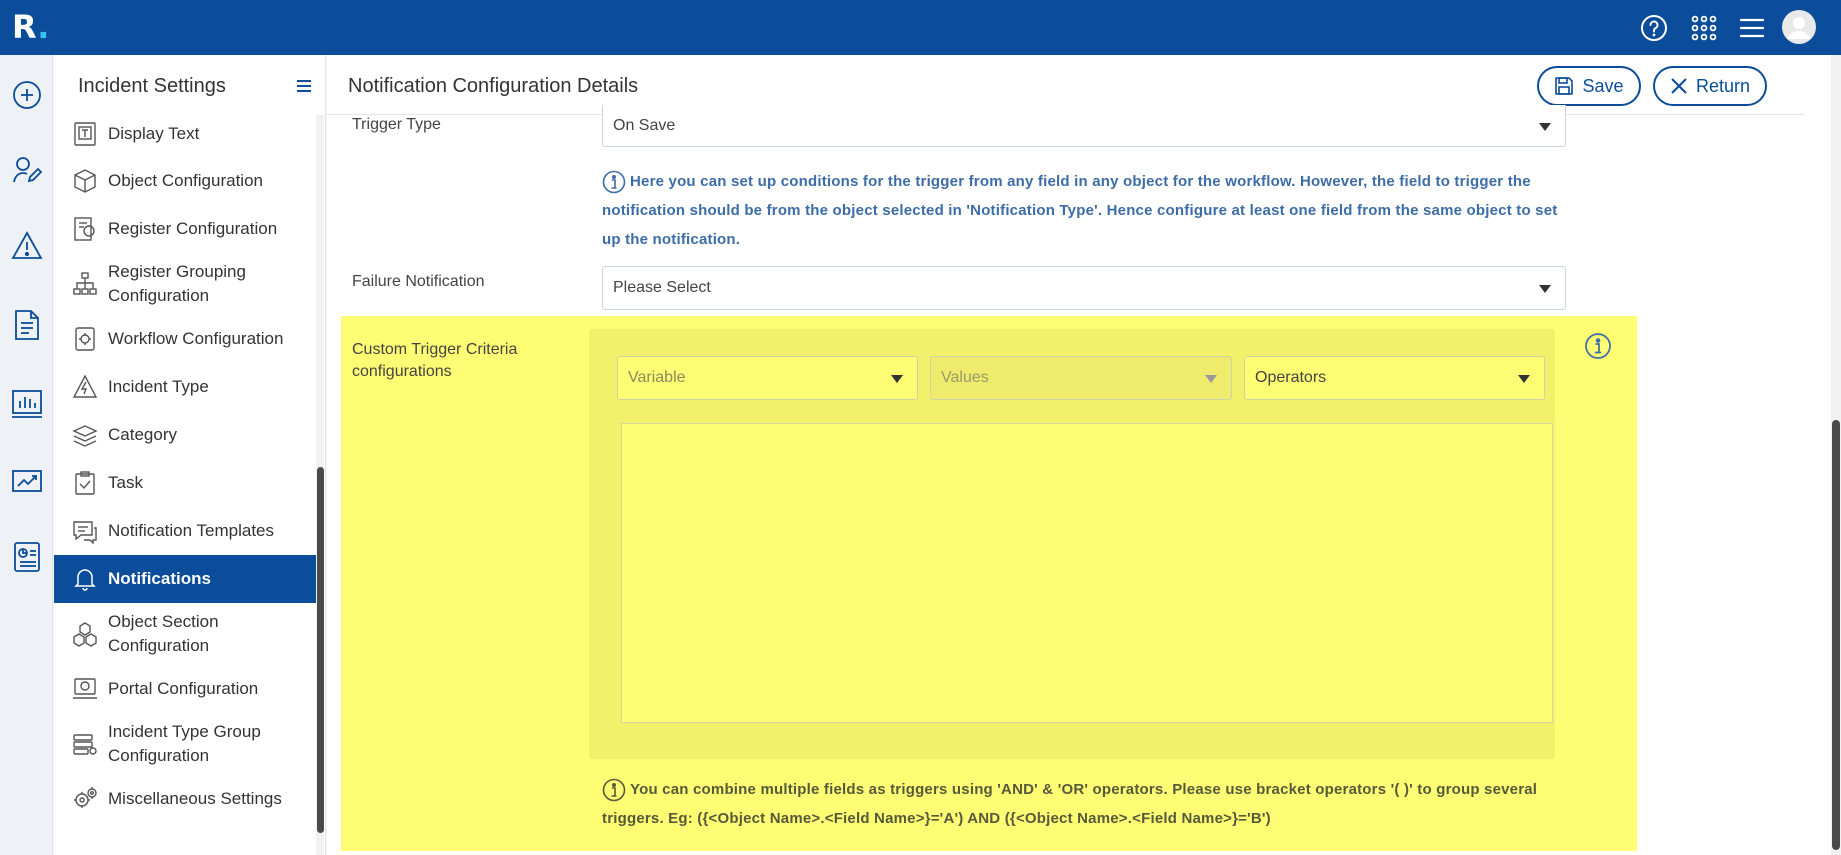  Describe the element at coordinates (85, 799) in the screenshot. I see `gears-icon` at that location.